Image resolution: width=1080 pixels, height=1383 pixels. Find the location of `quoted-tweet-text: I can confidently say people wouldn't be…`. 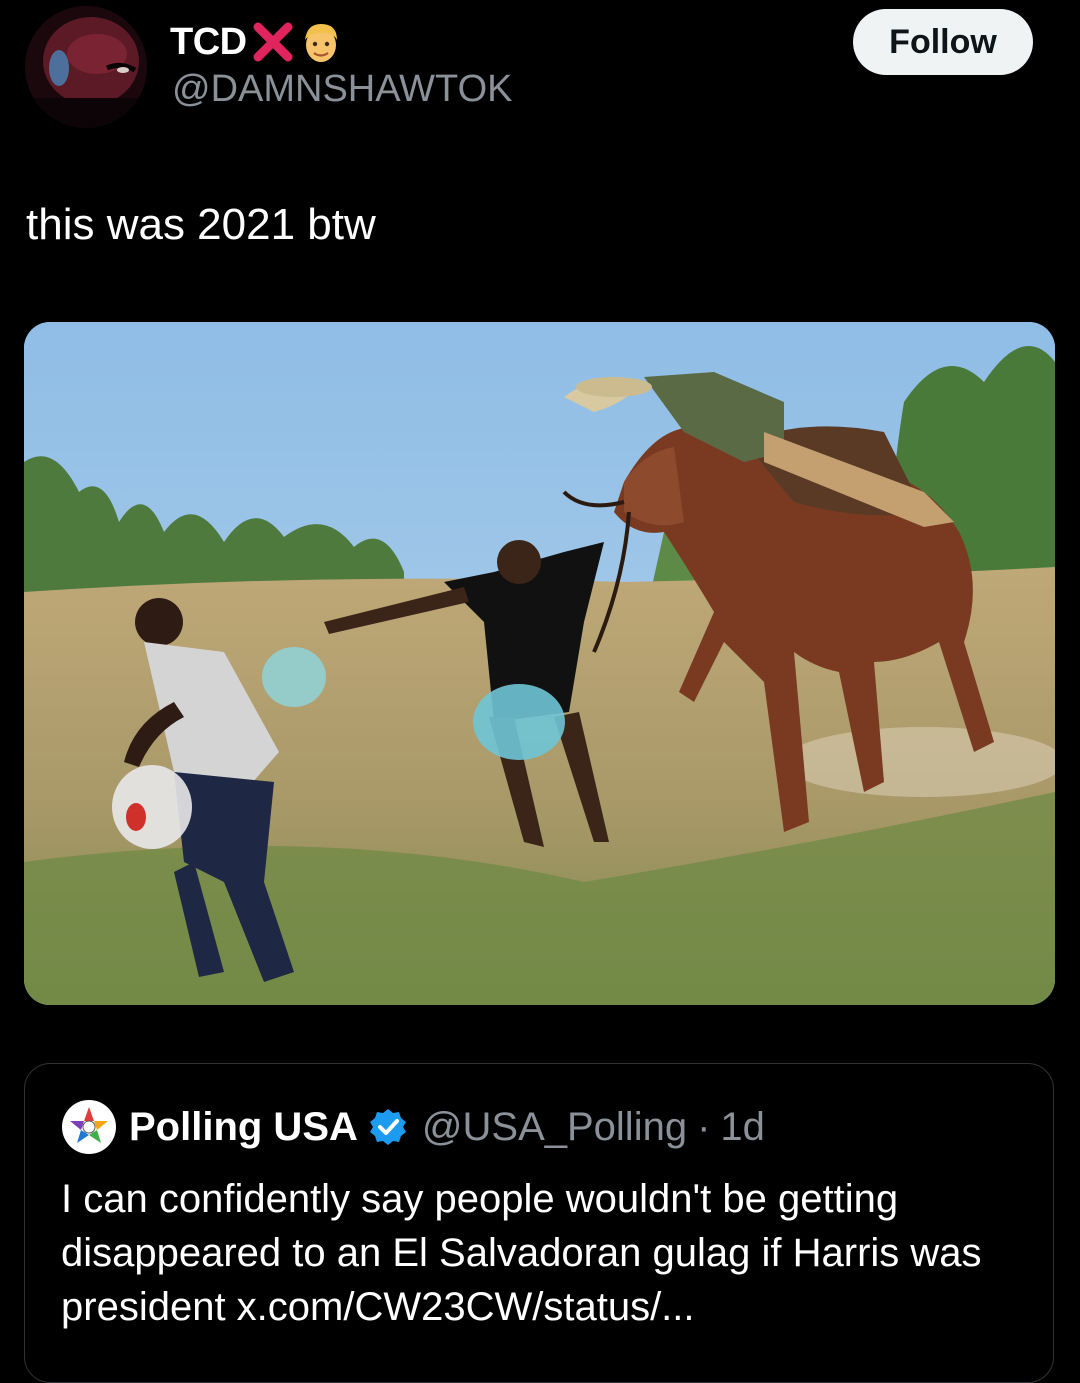

quoted-tweet-text: I can confidently say people wouldn't be… is located at coordinates (521, 1253).